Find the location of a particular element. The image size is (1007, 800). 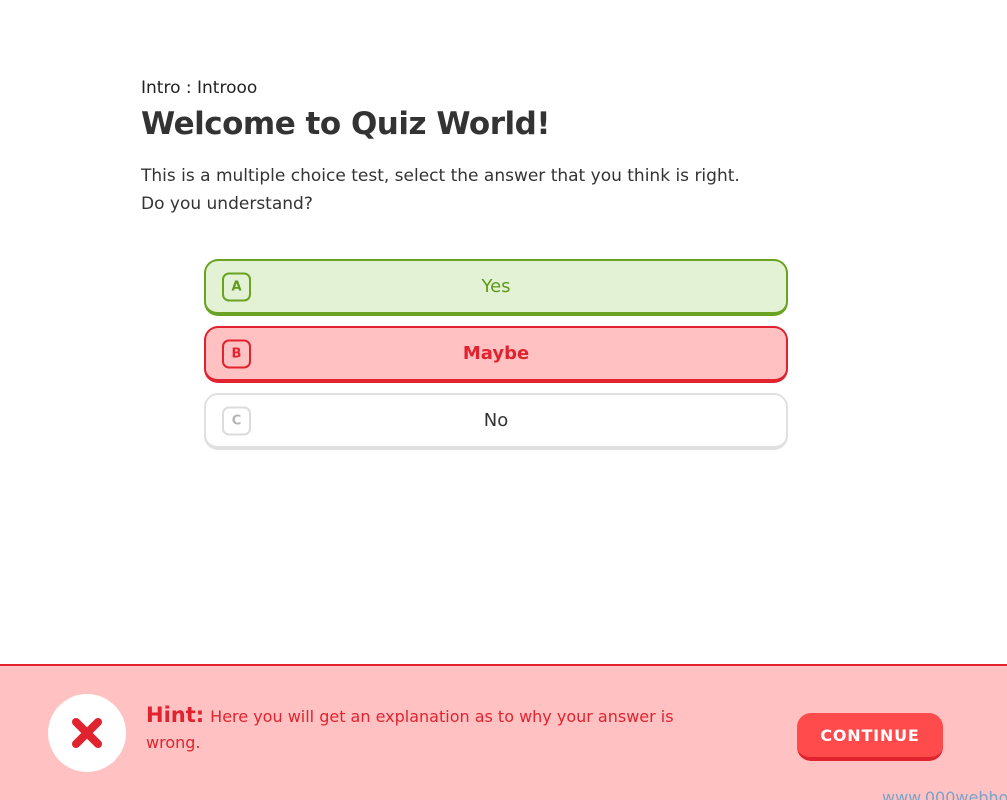

answer-options: A Yes B Maybe C No is located at coordinates (496, 359).